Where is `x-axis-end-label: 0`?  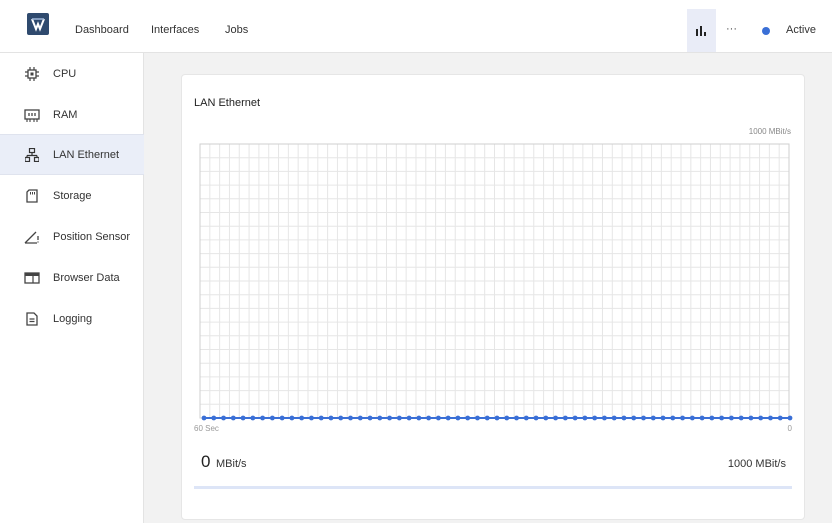 x-axis-end-label: 0 is located at coordinates (789, 428).